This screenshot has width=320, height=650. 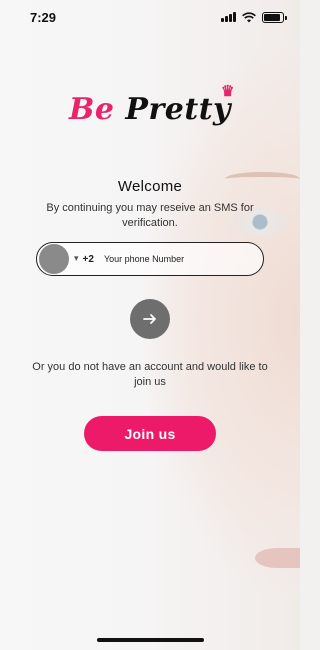 What do you see at coordinates (150, 17) in the screenshot?
I see `status-bar: 7:29` at bounding box center [150, 17].